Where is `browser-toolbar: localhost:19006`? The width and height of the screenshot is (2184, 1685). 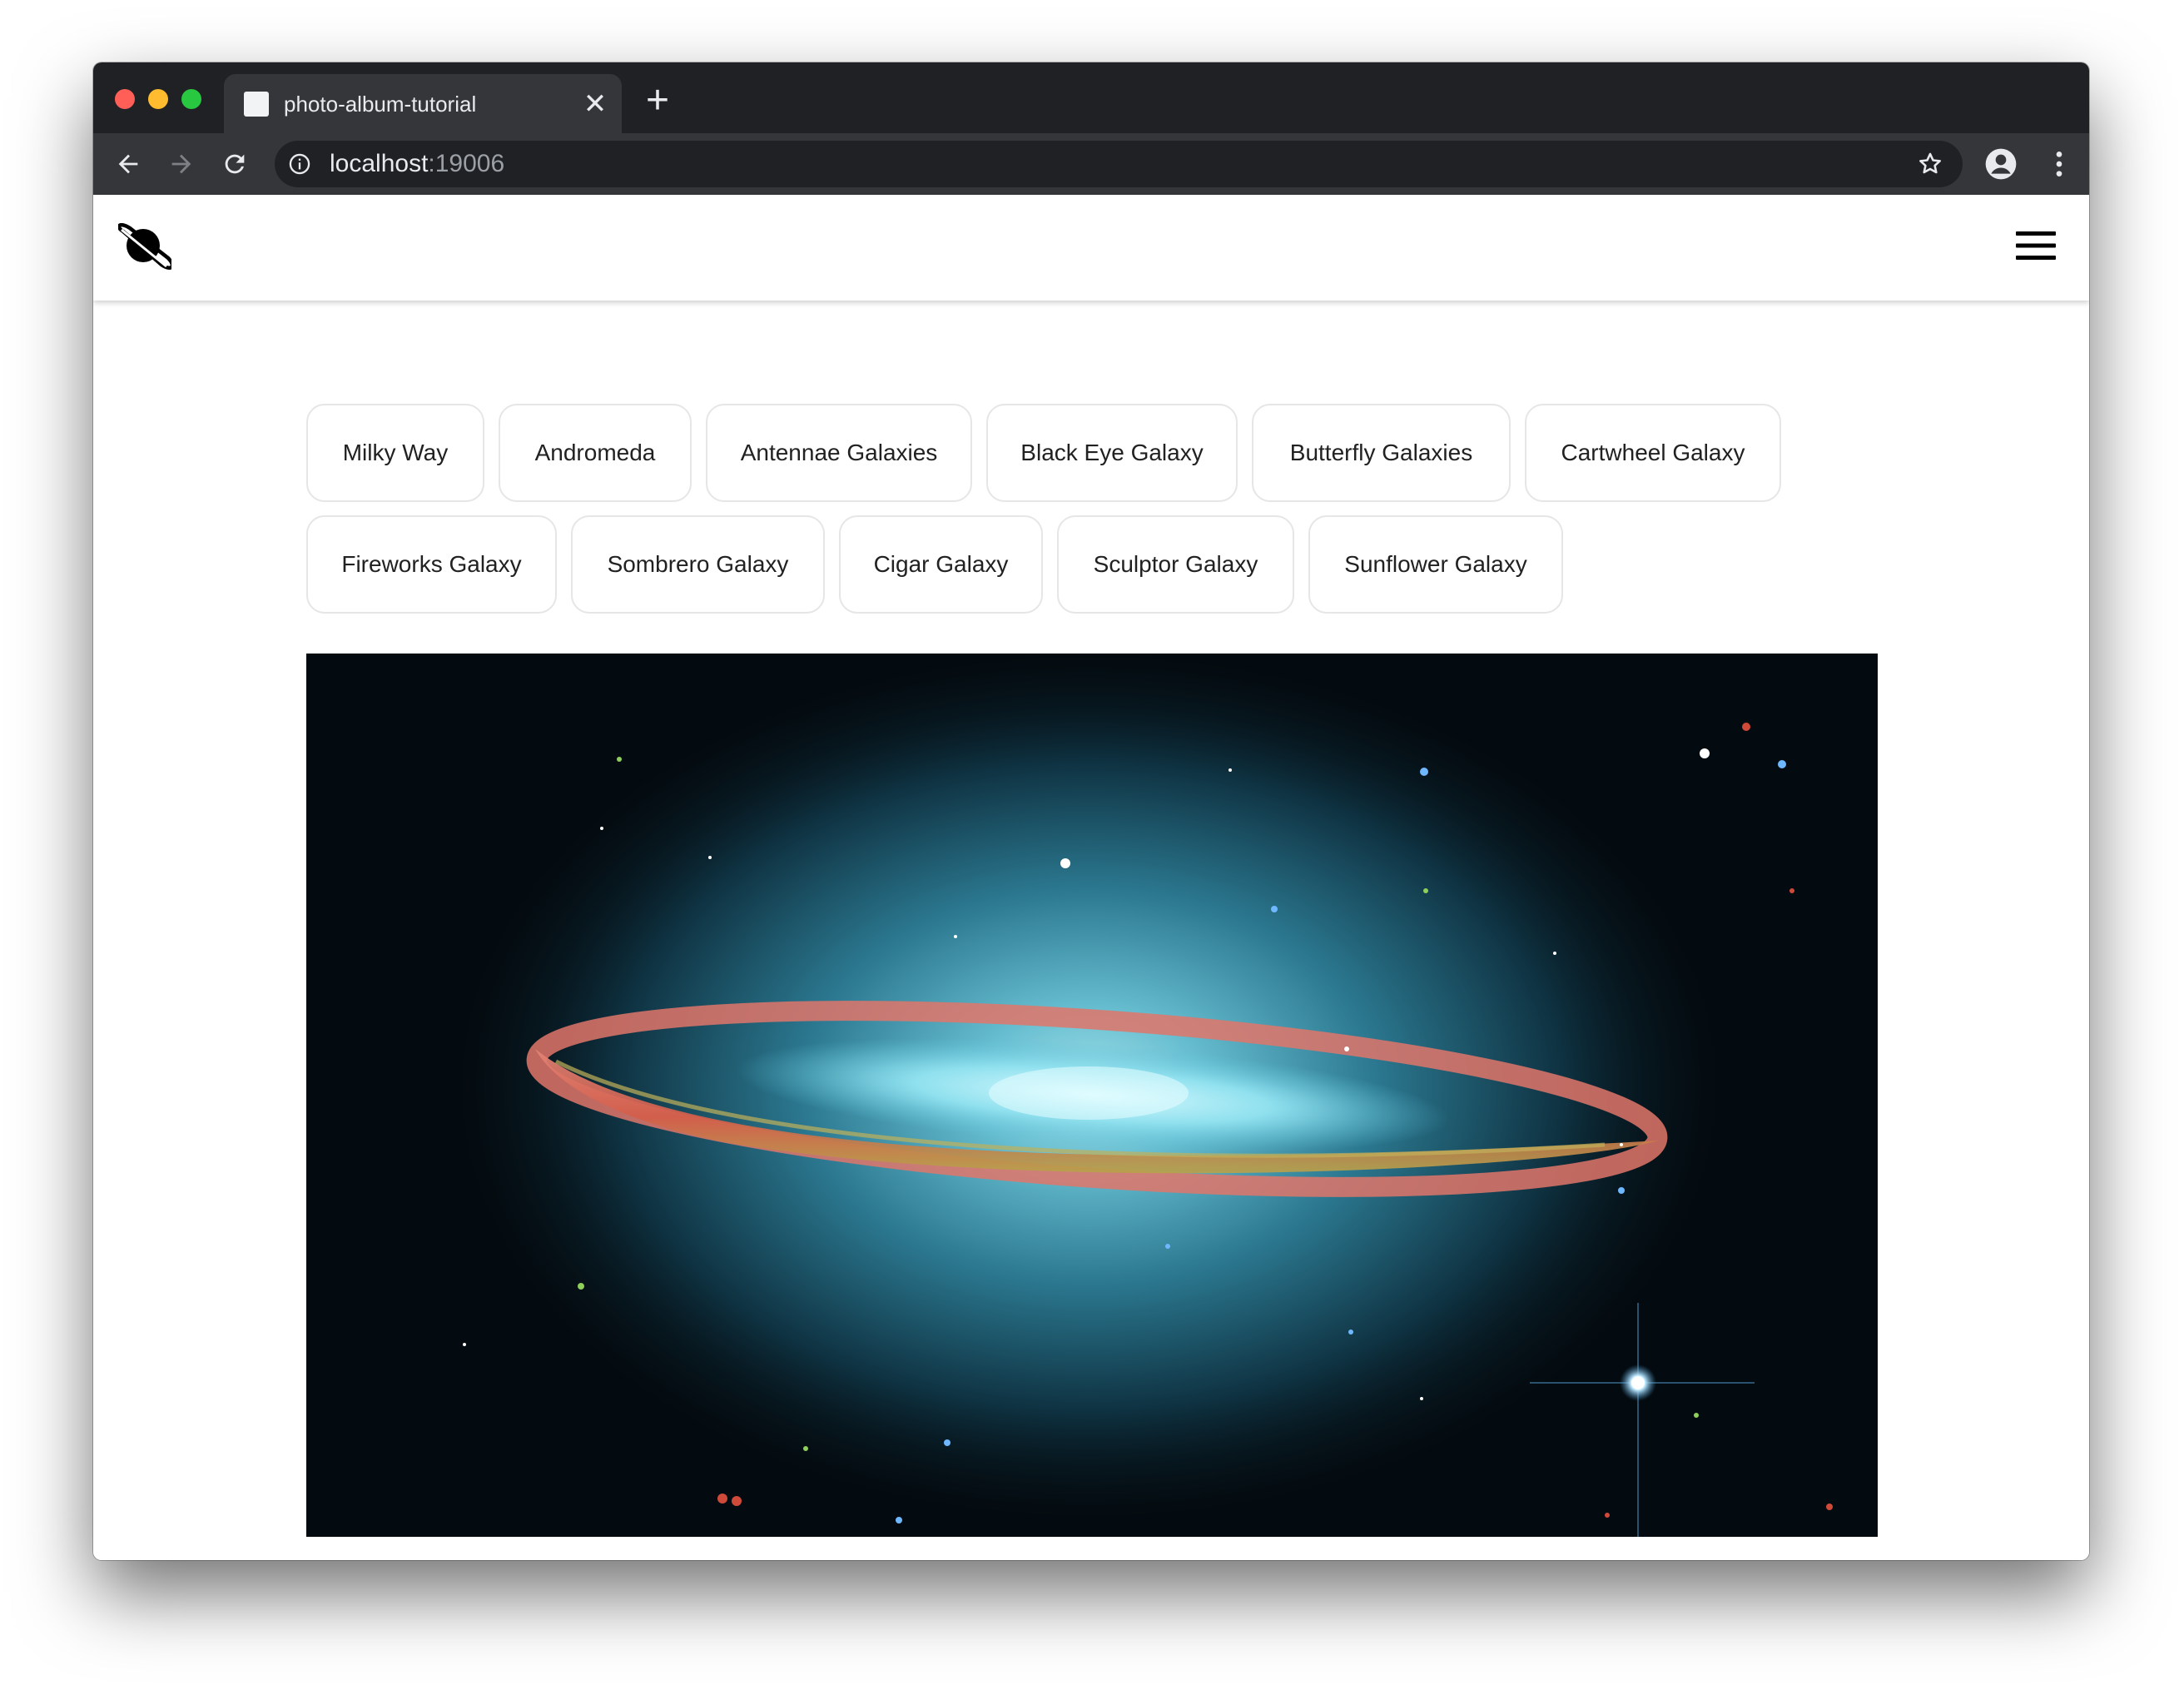
browser-toolbar: localhost:19006 is located at coordinates (1091, 164).